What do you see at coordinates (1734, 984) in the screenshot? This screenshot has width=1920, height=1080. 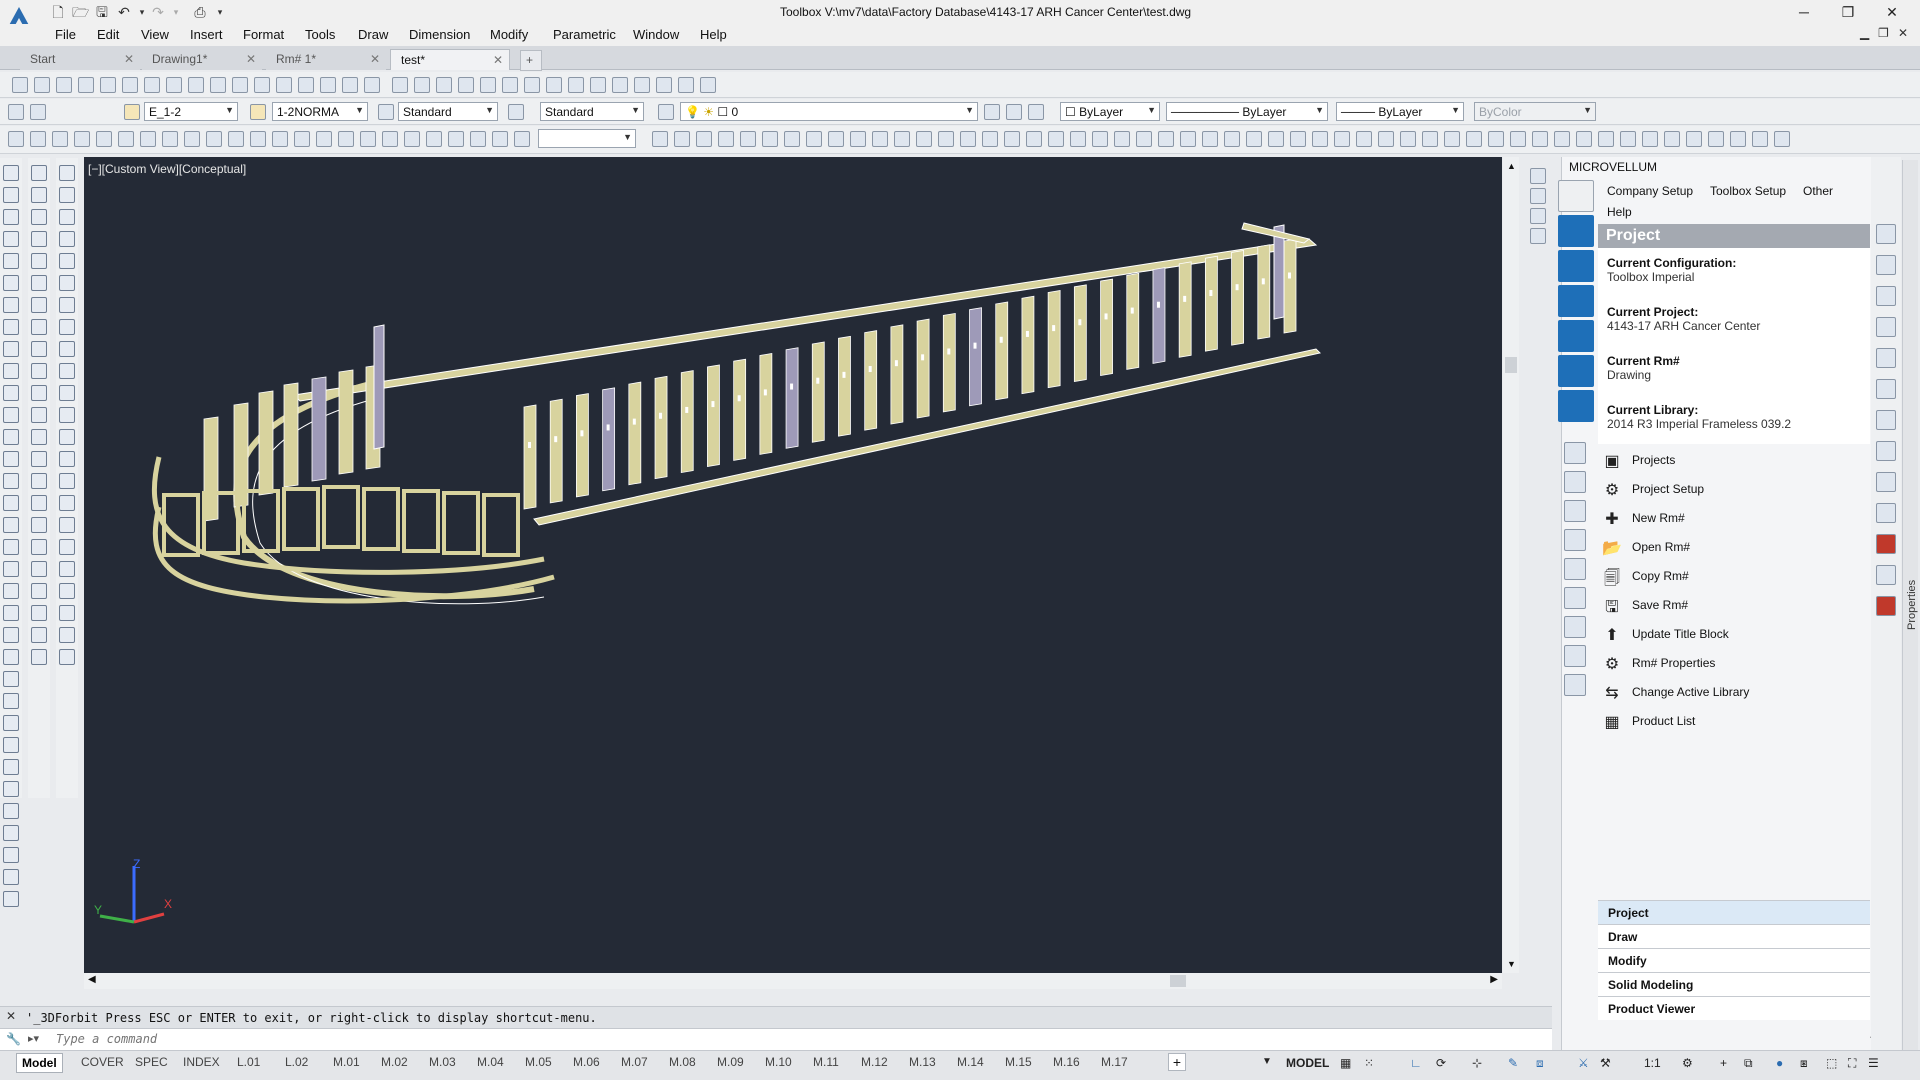 I see `panel-tab-solid-modeling: Solid Modeling` at bounding box center [1734, 984].